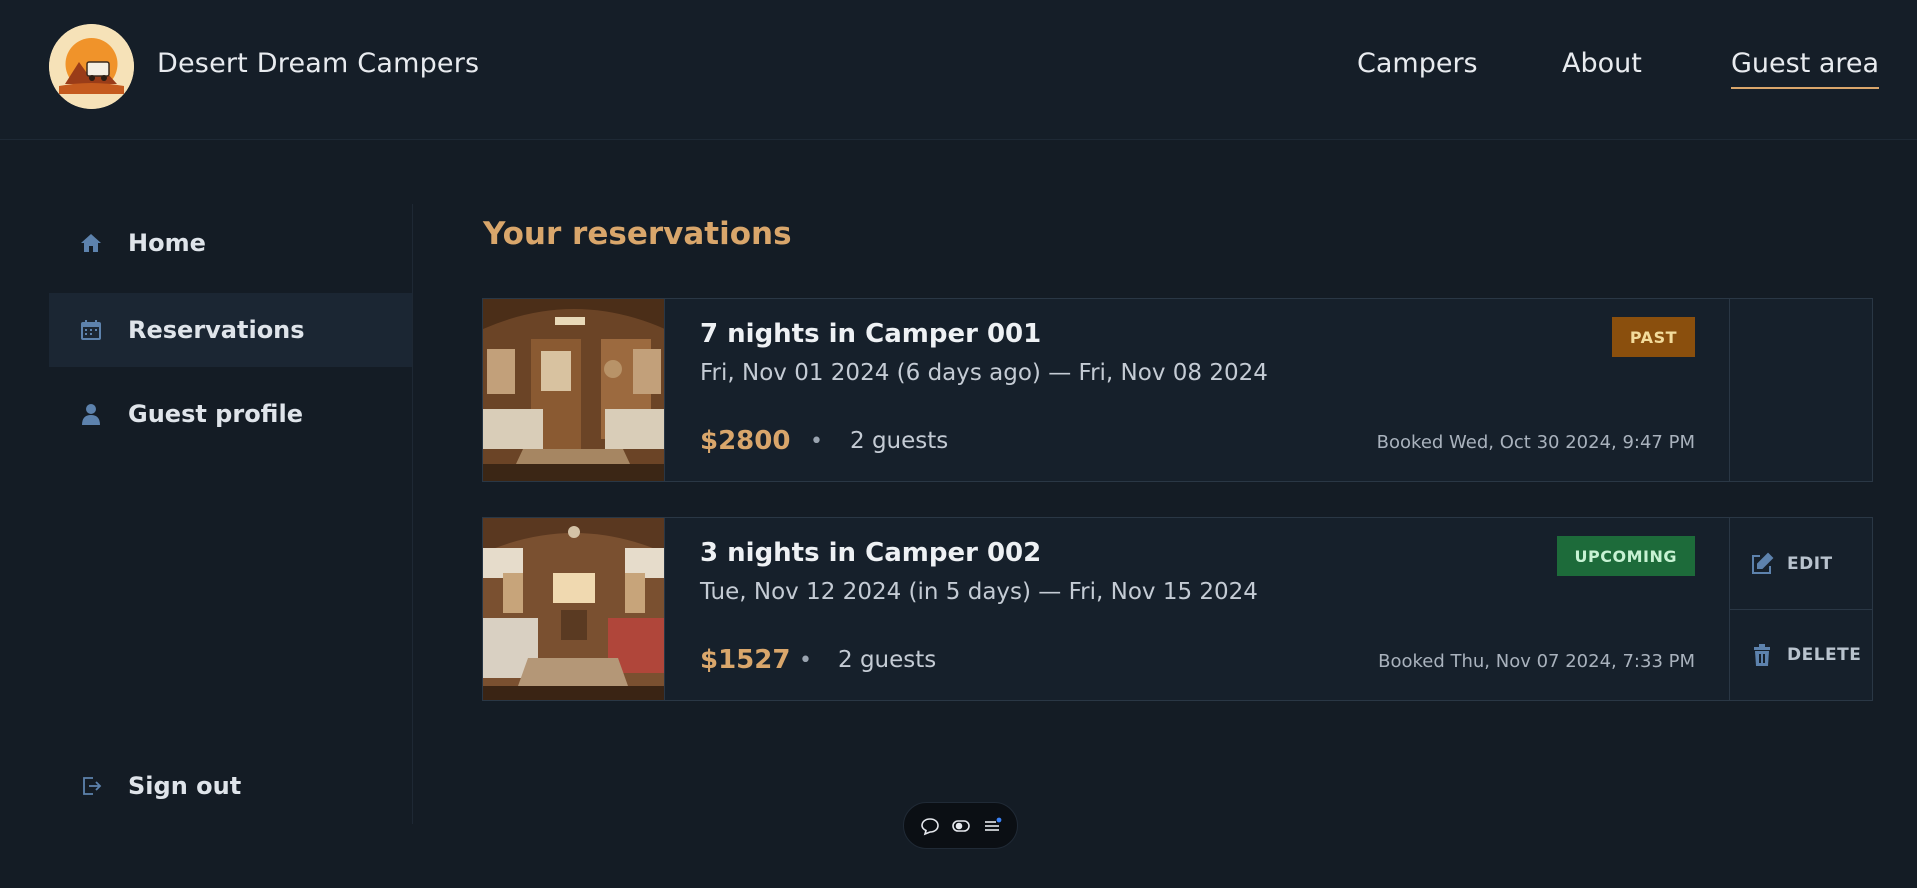 Image resolution: width=1917 pixels, height=888 pixels. I want to click on brand-name: Desert Dream Campers, so click(318, 63).